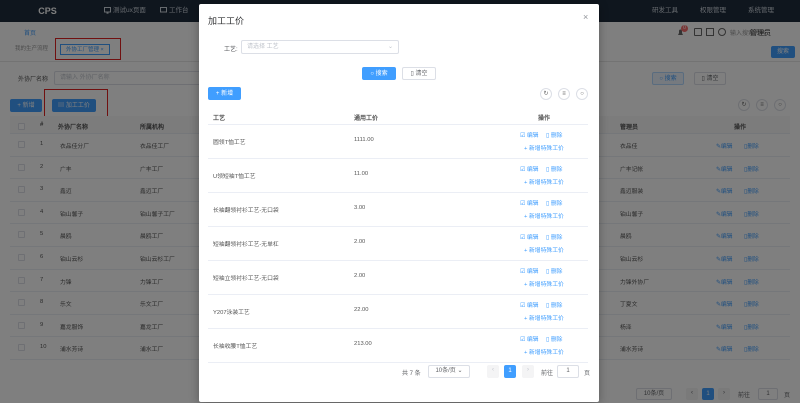  I want to click on dialog-add-label: 新增, so click(227, 94).